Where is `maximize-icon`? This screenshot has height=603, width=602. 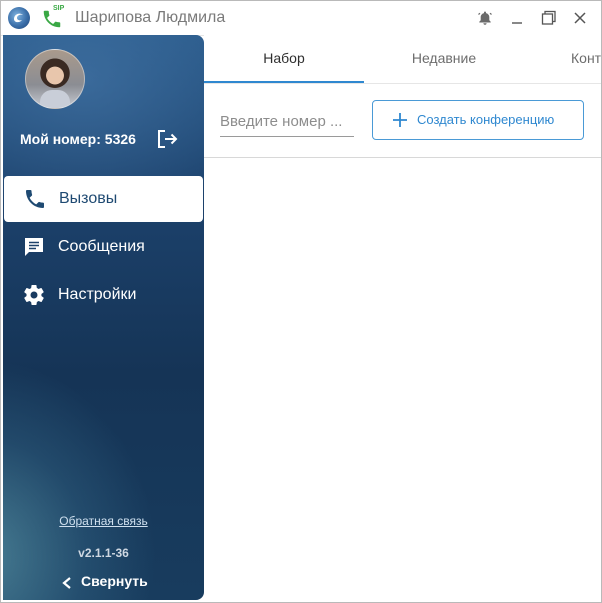 maximize-icon is located at coordinates (548, 17).